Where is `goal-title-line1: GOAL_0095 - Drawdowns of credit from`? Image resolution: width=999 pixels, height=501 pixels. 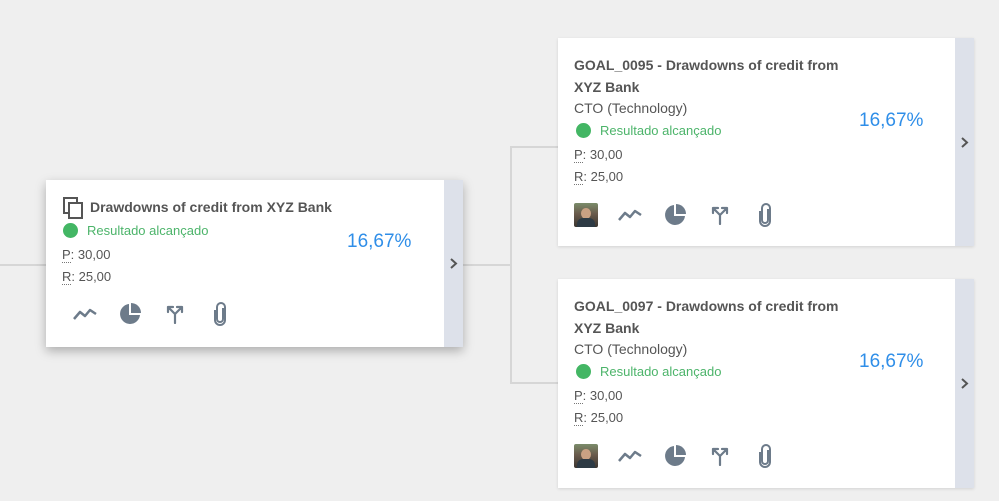 goal-title-line1: GOAL_0095 - Drawdowns of credit from is located at coordinates (706, 65).